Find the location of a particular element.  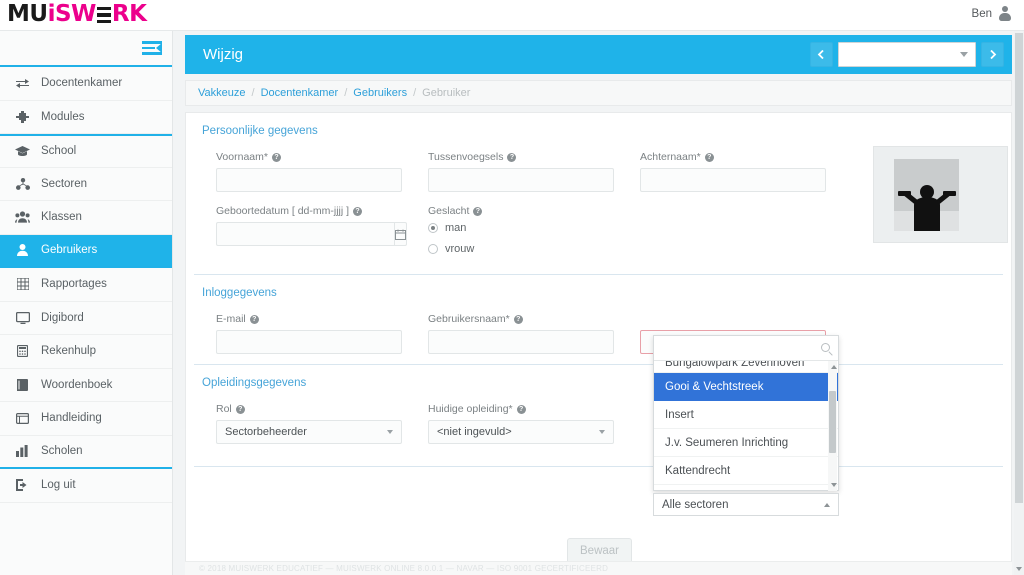

dropdown-search-row is located at coordinates (746, 348).